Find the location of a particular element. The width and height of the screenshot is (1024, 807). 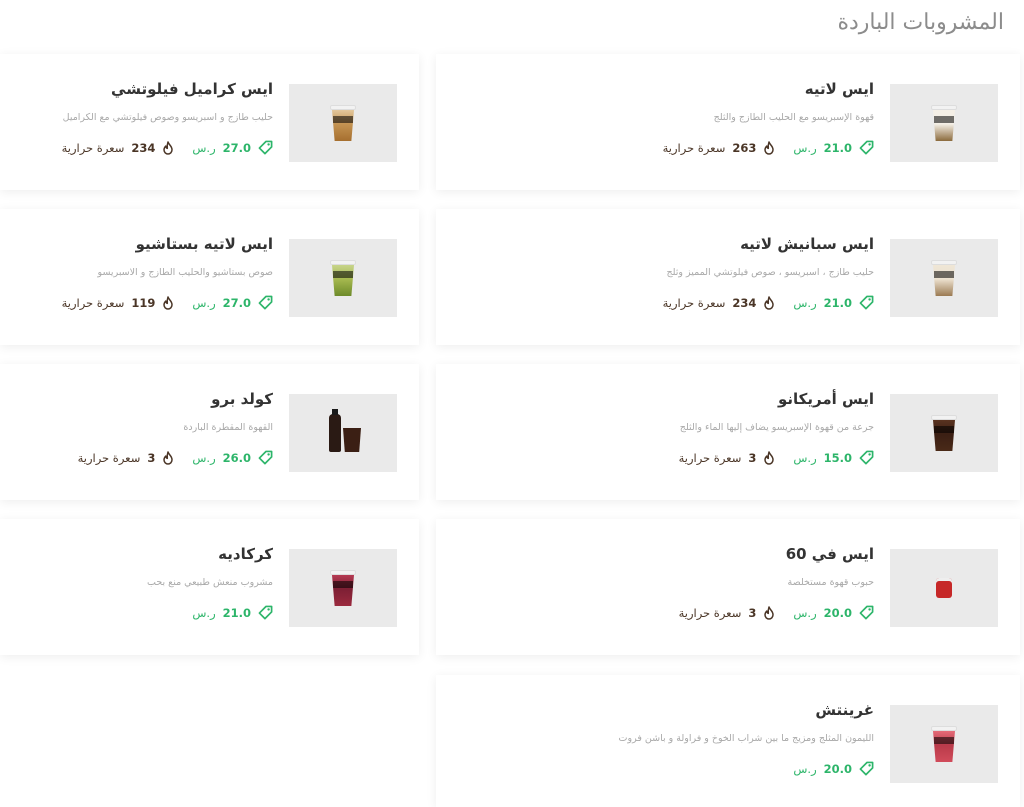

item-description: مشروب منعش طبيعي منع بحب is located at coordinates (210, 582).